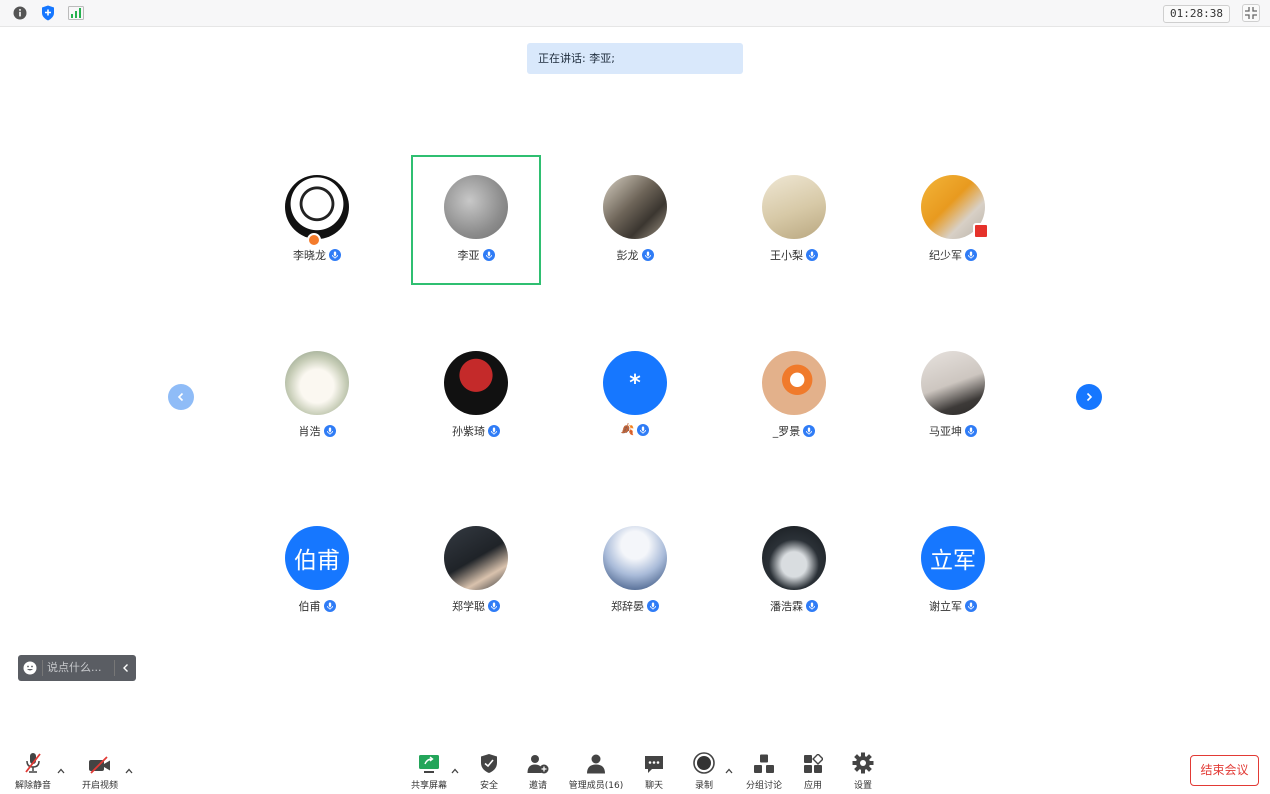 The width and height of the screenshot is (1270, 794). I want to click on participant-name-line: 彭龙, so click(635, 255).